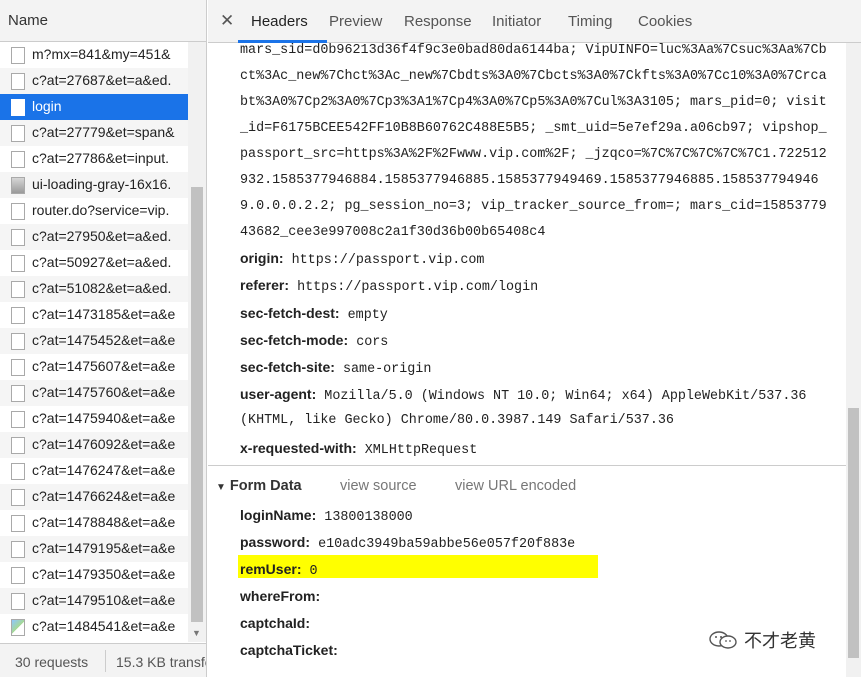 The width and height of the screenshot is (861, 677). I want to click on request-row-selected: login, so click(94, 107).